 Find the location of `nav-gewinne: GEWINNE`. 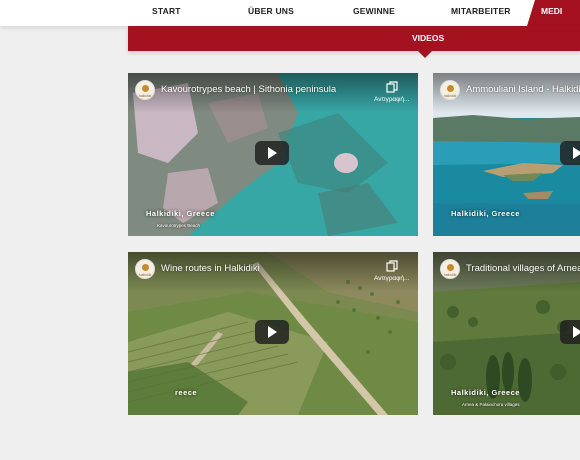

nav-gewinne: GEWINNE is located at coordinates (374, 13).